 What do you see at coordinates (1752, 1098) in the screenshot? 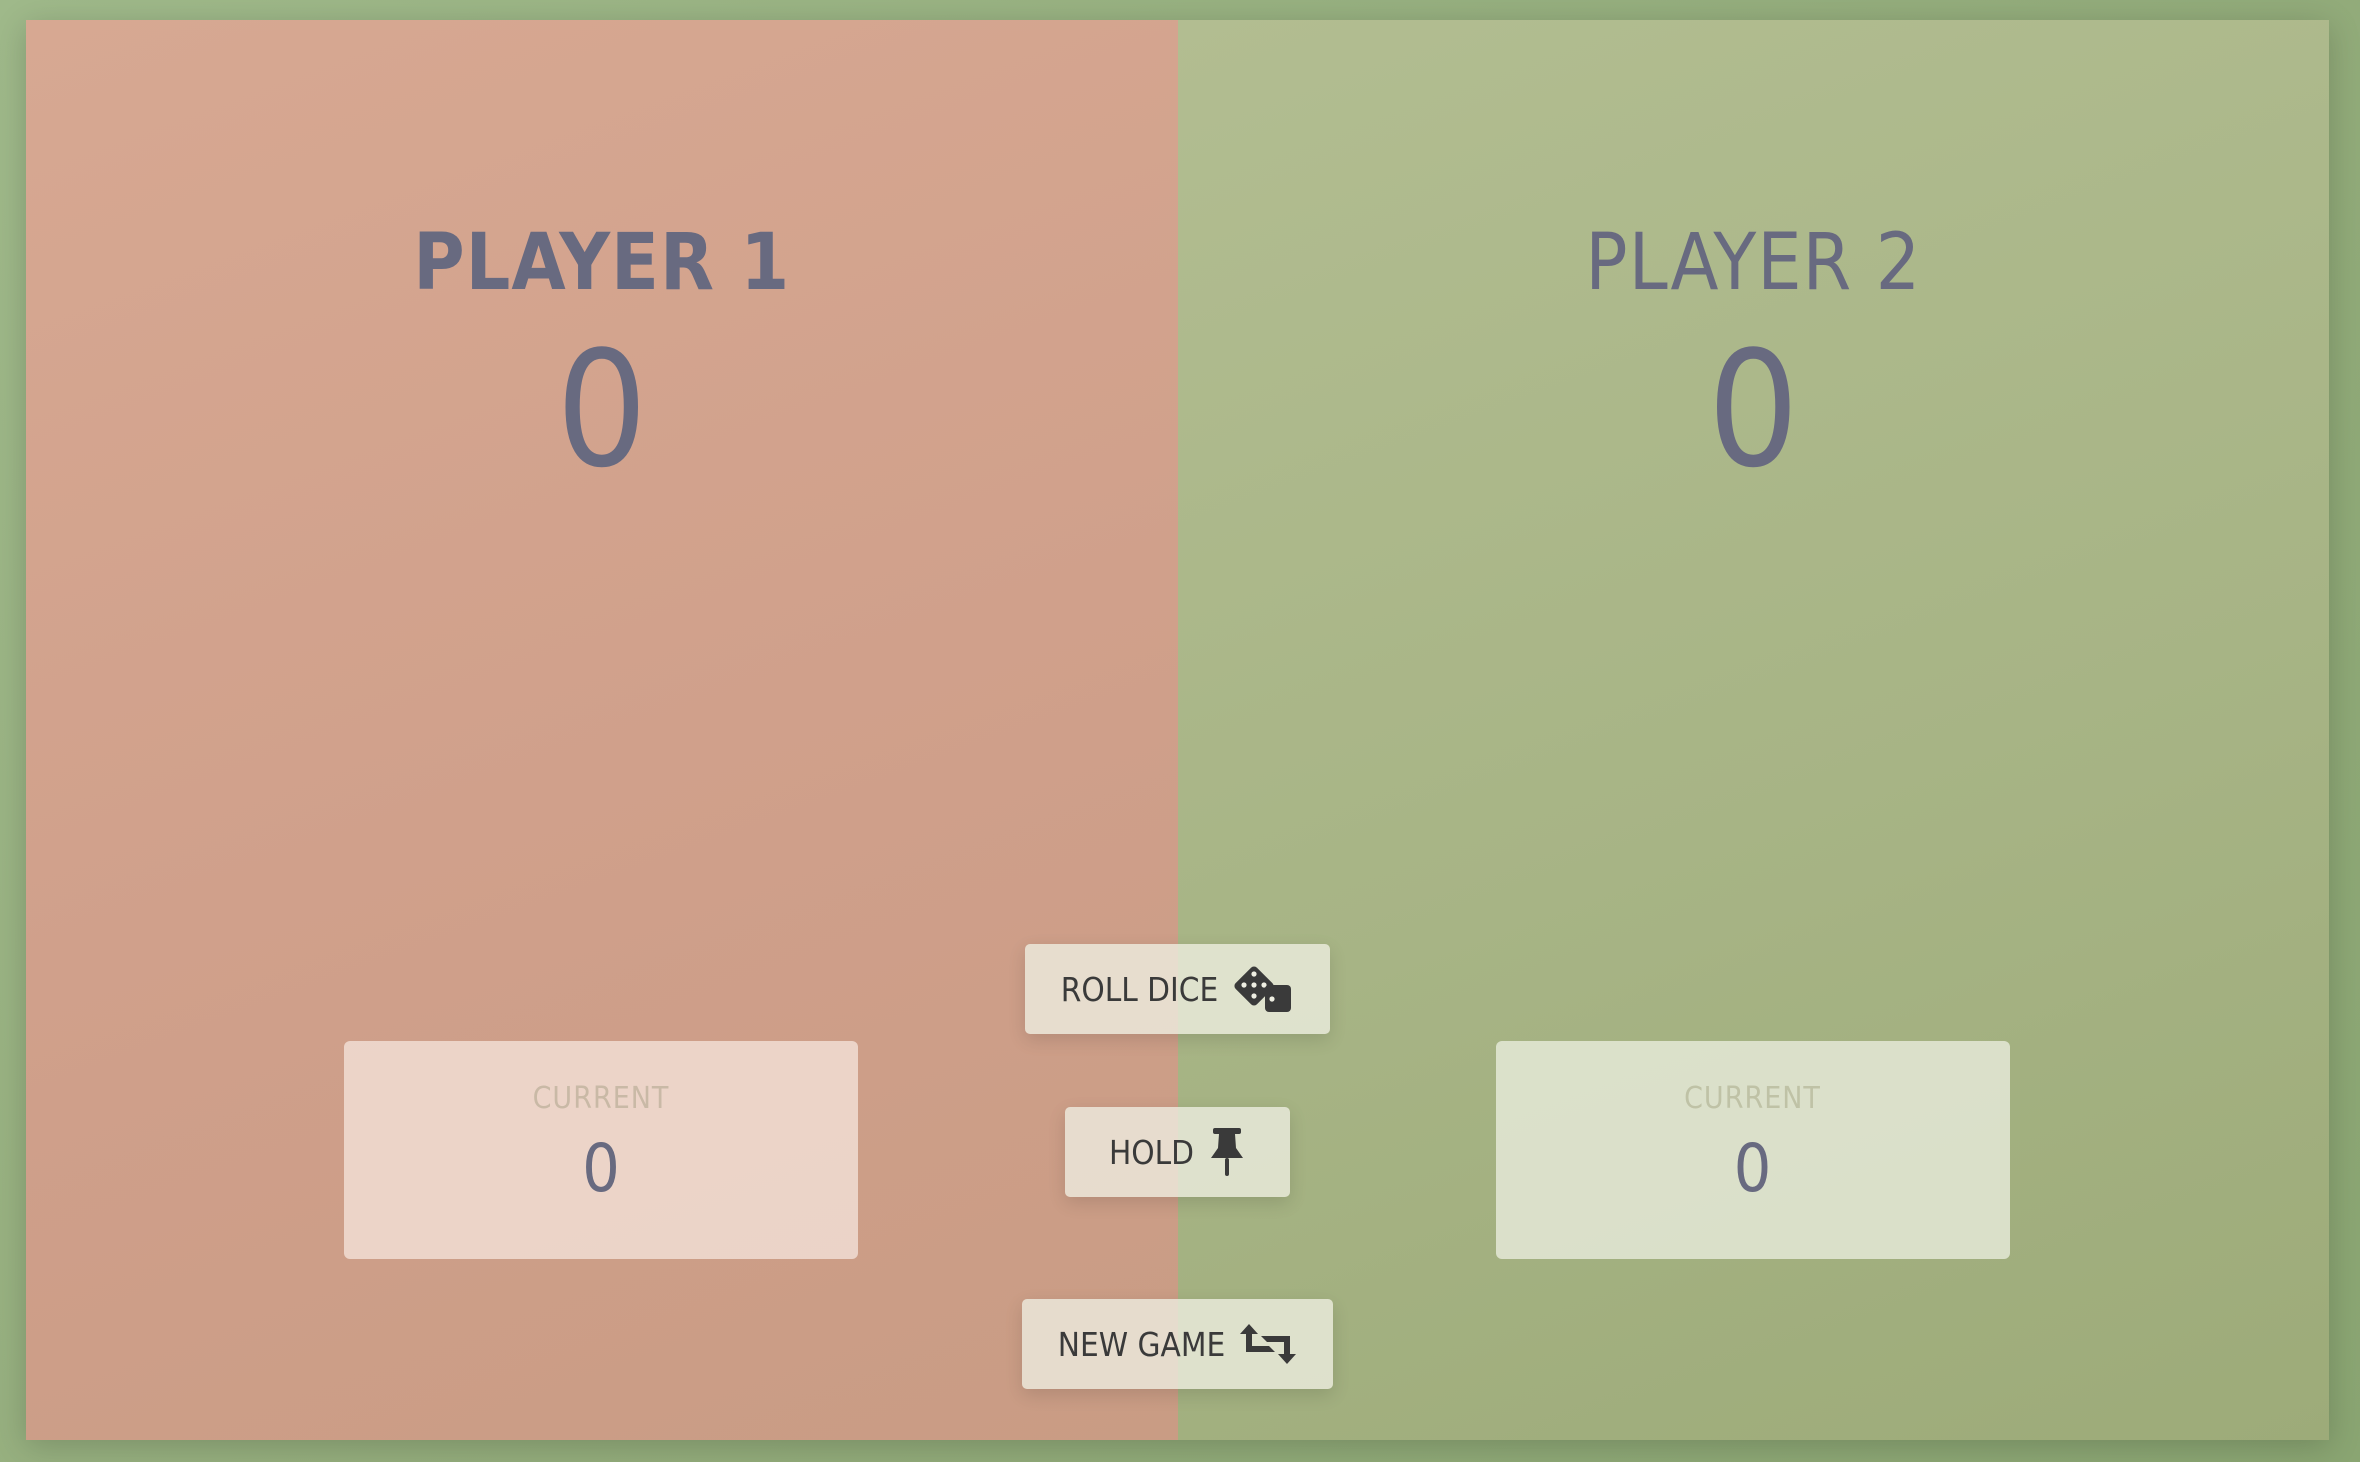
I see `player-2-current-label: CURRENT` at bounding box center [1752, 1098].